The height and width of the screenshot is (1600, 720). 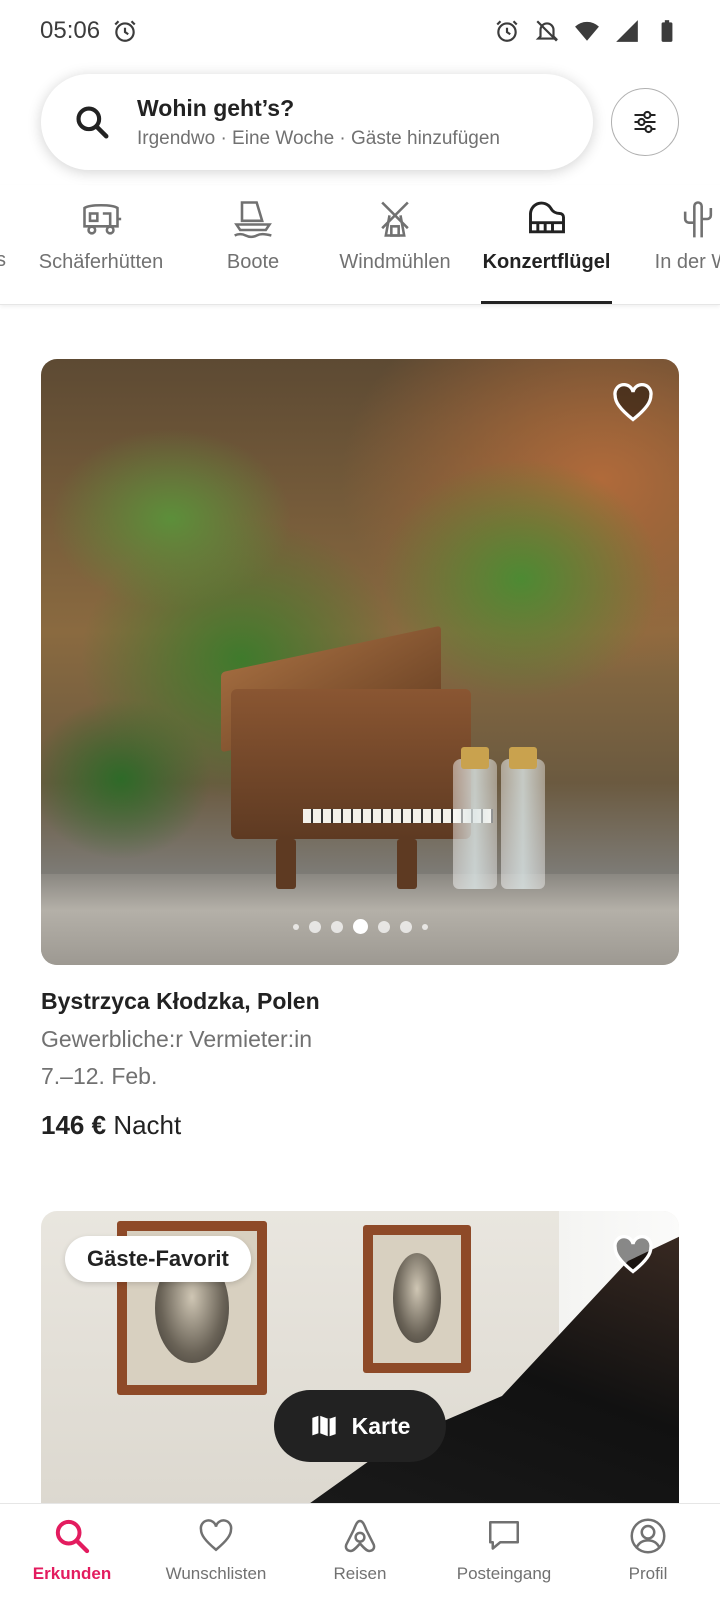 What do you see at coordinates (698, 219) in the screenshot?
I see `cactus-icon` at bounding box center [698, 219].